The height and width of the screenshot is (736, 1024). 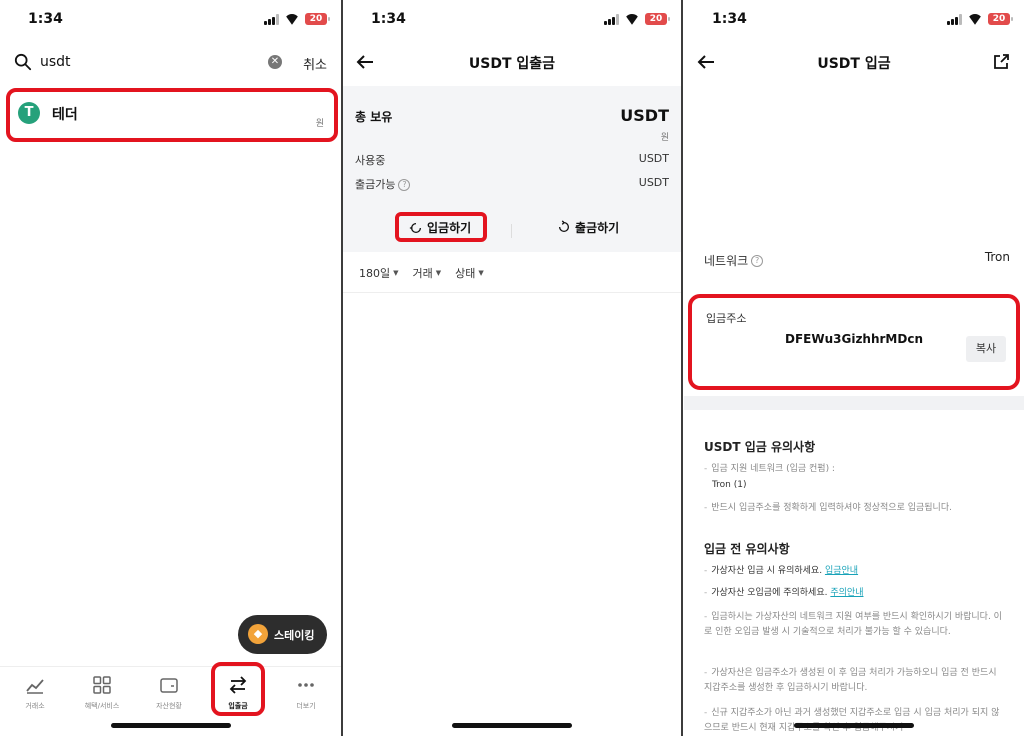 I want to click on ethereum-icon: ◆, so click(x=258, y=634).